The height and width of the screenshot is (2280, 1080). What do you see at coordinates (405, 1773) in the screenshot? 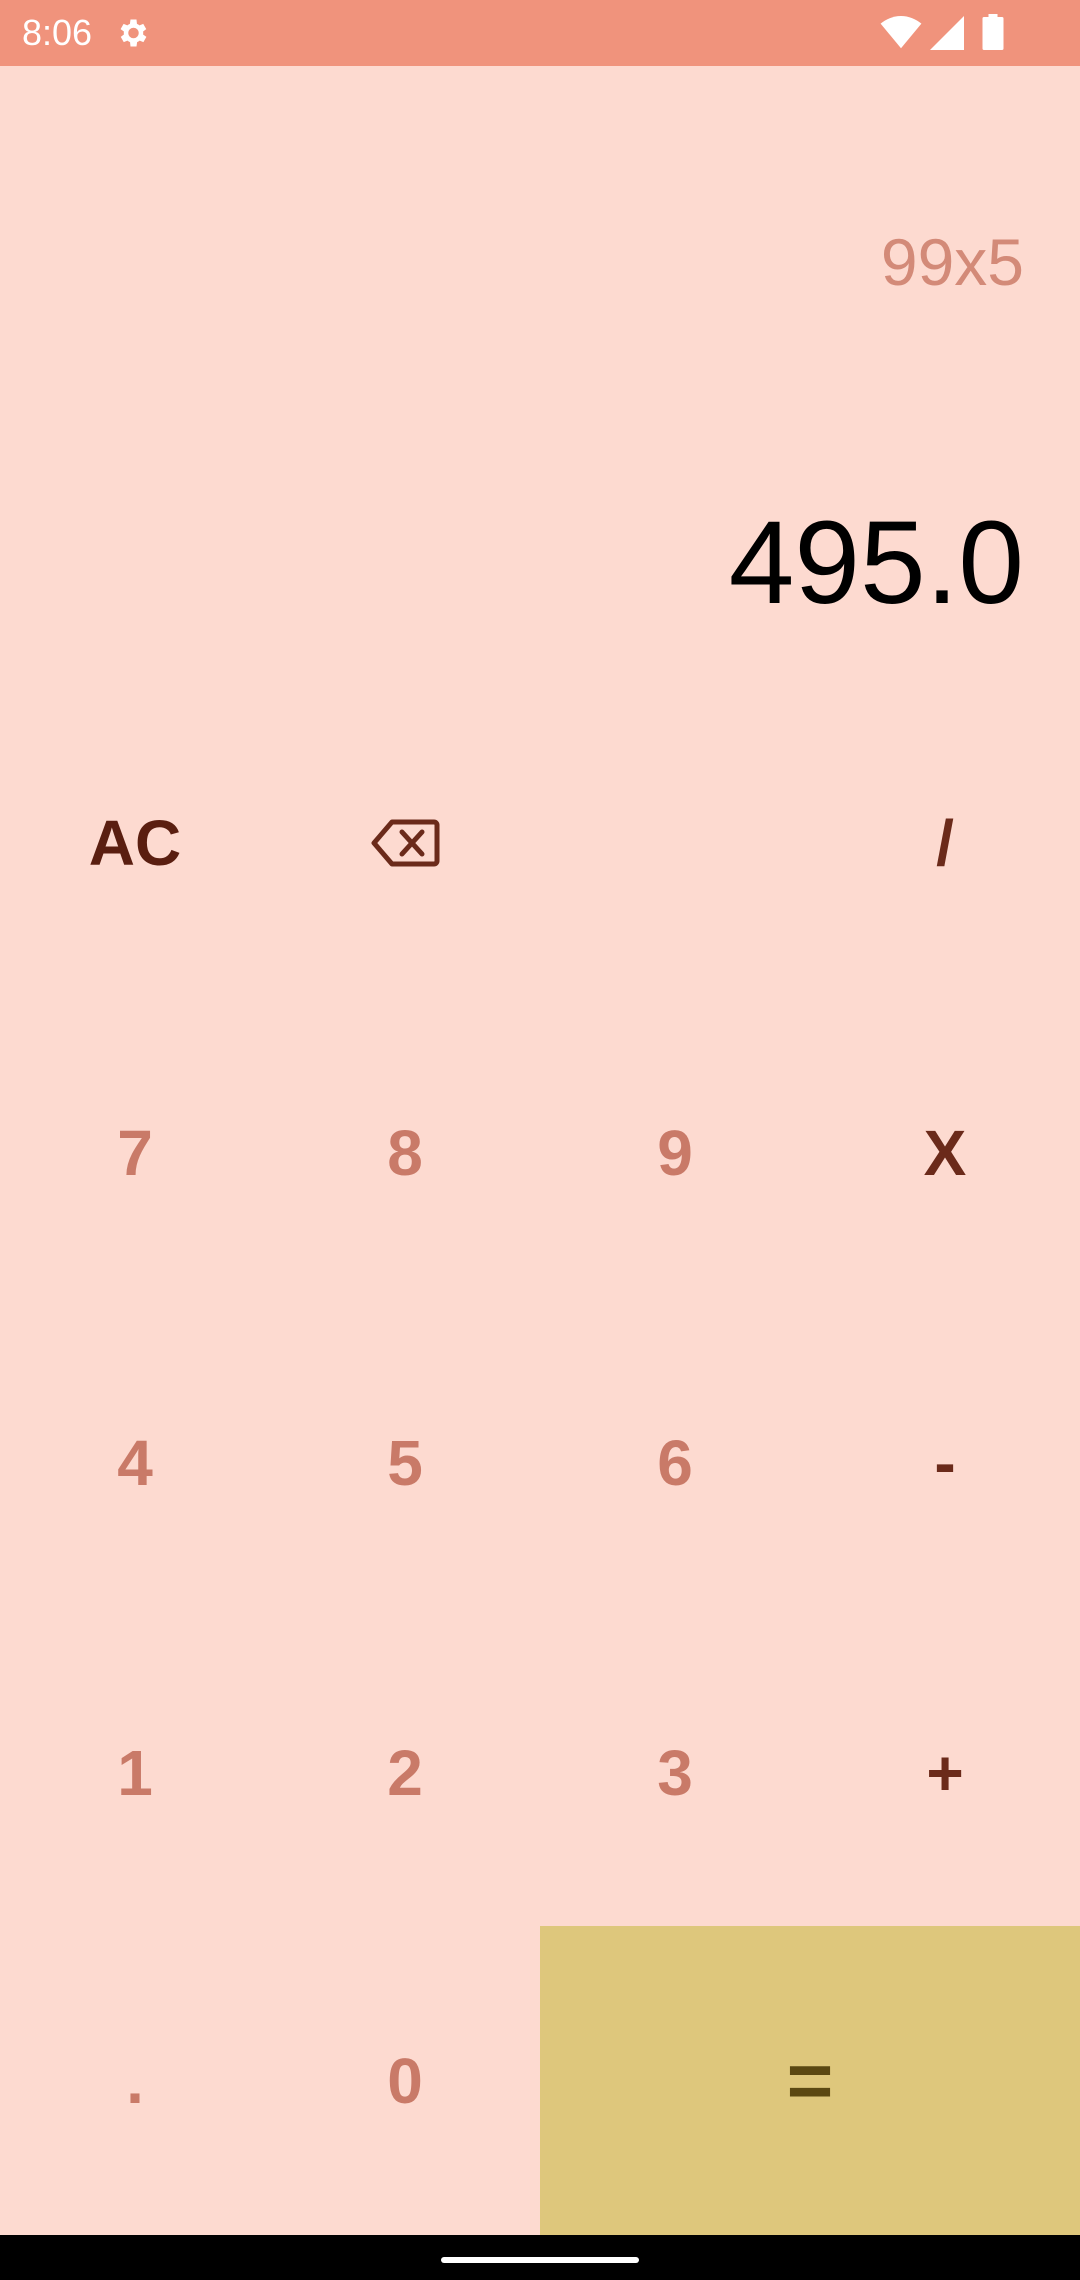
I see `digit-2-button: 2` at bounding box center [405, 1773].